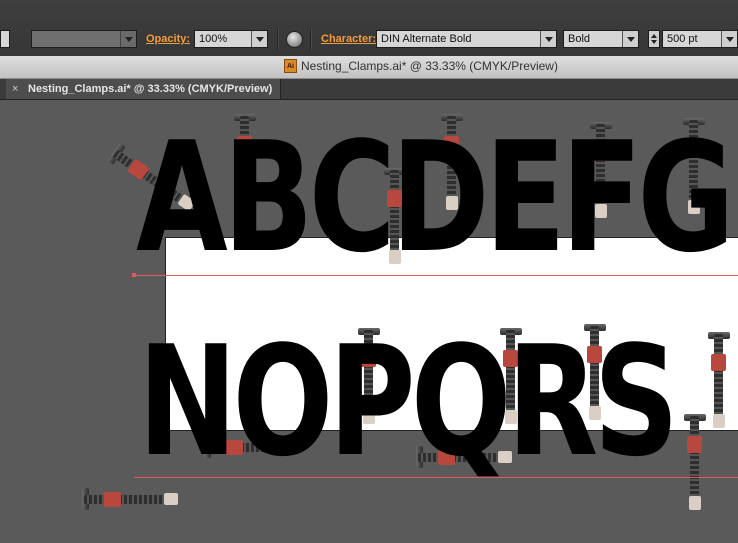 This screenshot has height=543, width=738. Describe the element at coordinates (654, 42) in the screenshot. I see `arrow-down-icon` at that location.